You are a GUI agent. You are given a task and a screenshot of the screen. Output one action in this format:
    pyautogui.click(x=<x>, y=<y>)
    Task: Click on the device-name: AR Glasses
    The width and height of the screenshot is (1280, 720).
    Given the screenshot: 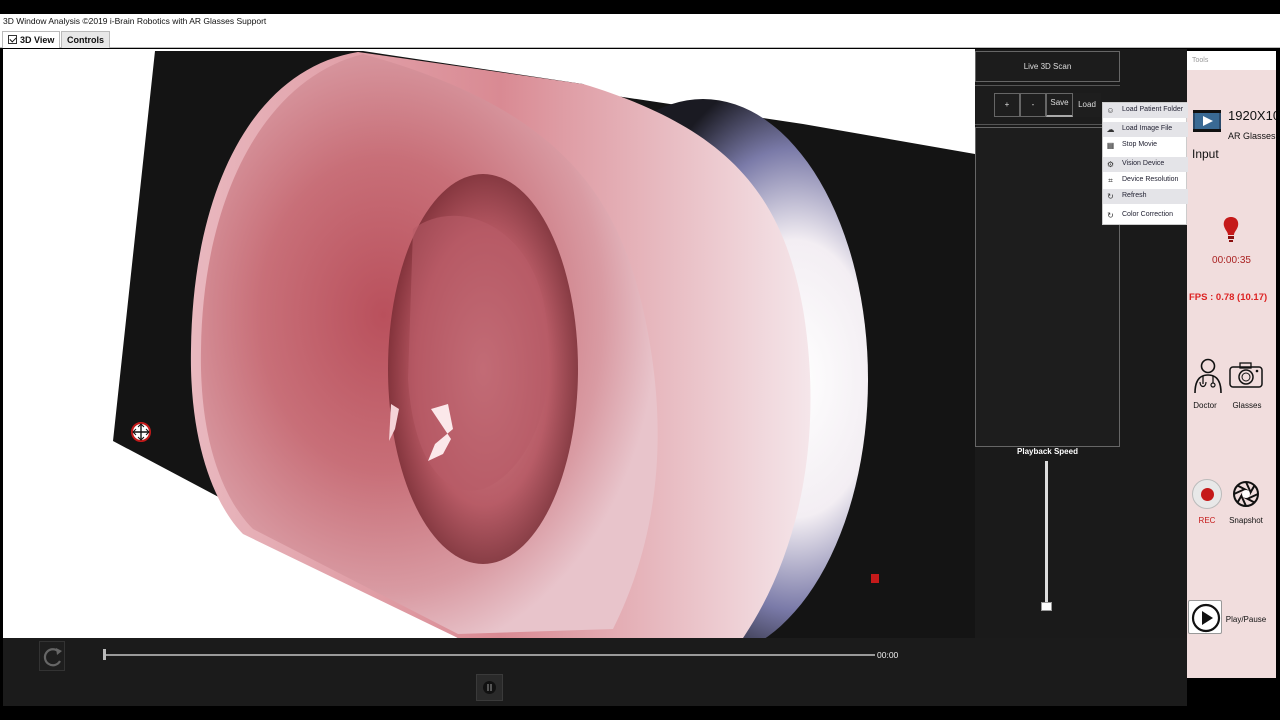 What is the action you would take?
    pyautogui.click(x=1252, y=136)
    